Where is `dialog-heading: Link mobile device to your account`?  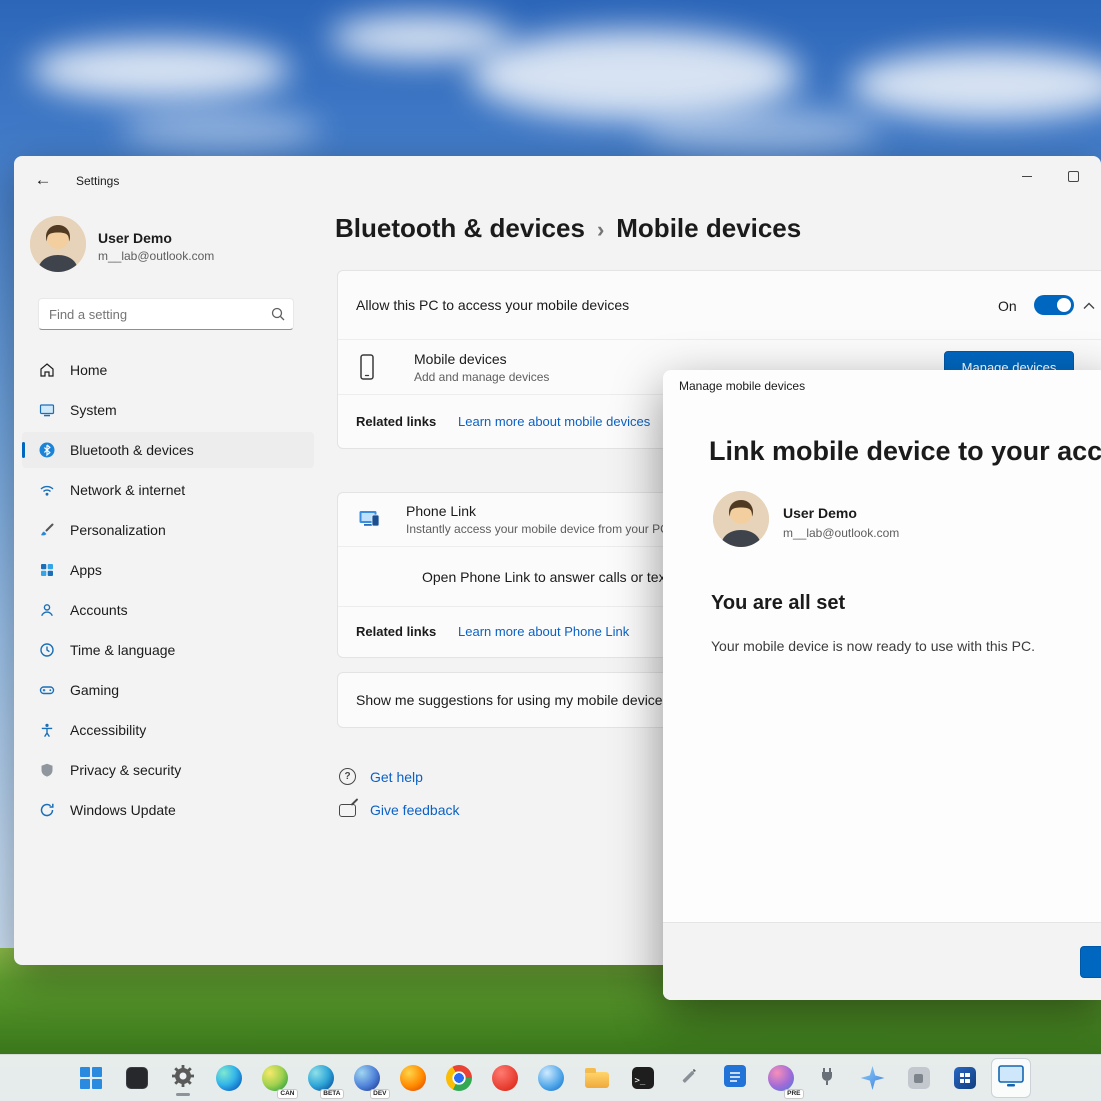
dialog-heading: Link mobile device to your account is located at coordinates (905, 451).